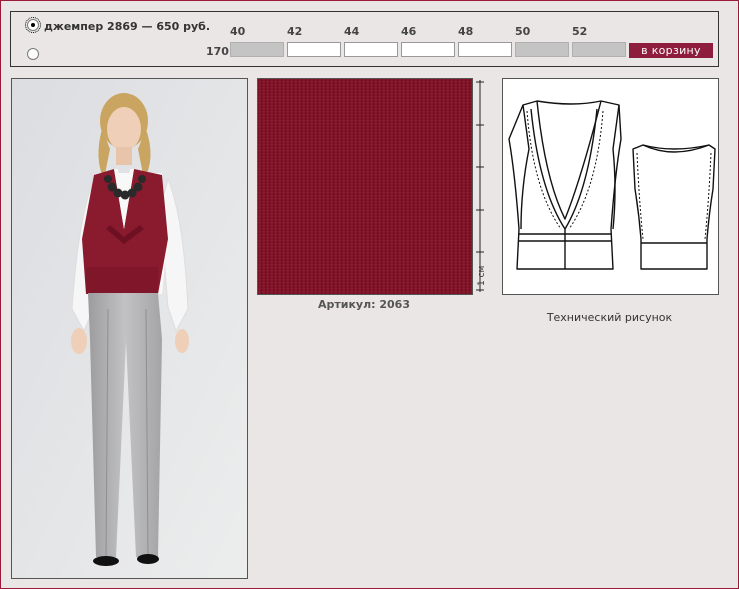  What do you see at coordinates (580, 31) in the screenshot?
I see `size-header-52: 52` at bounding box center [580, 31].